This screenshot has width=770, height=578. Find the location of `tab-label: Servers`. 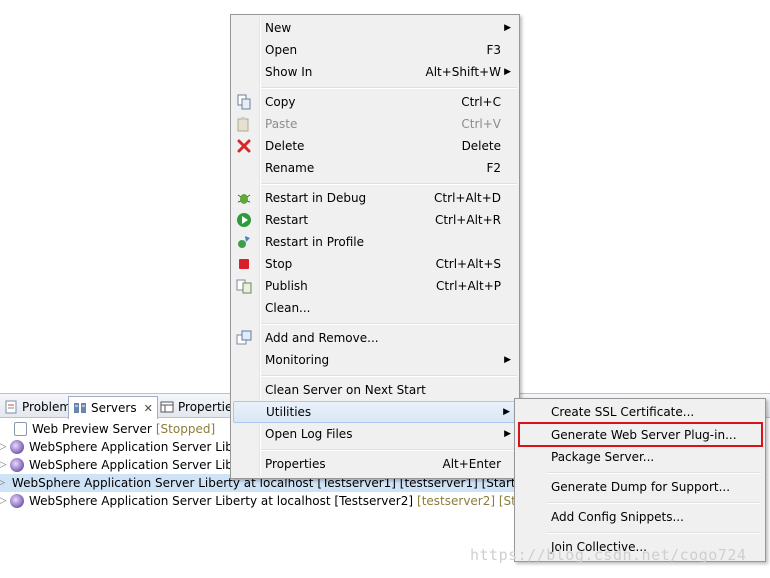

tab-label: Servers is located at coordinates (114, 408).